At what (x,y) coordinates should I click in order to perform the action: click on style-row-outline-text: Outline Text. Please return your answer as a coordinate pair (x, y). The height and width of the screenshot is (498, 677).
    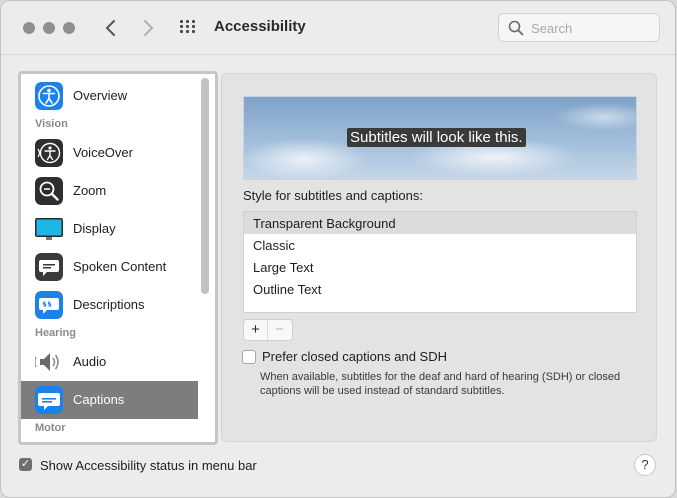
    Looking at the image, I should click on (440, 289).